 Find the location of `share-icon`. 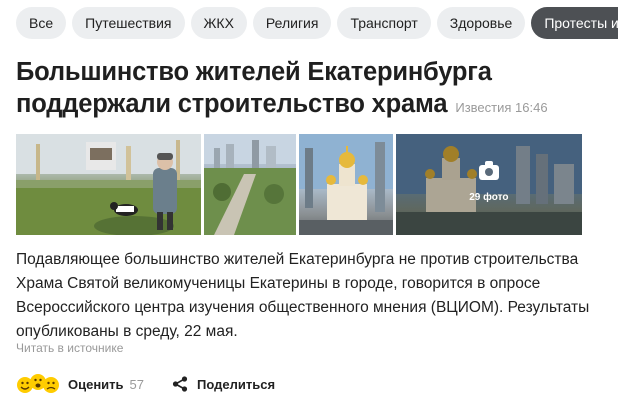

share-icon is located at coordinates (180, 384).